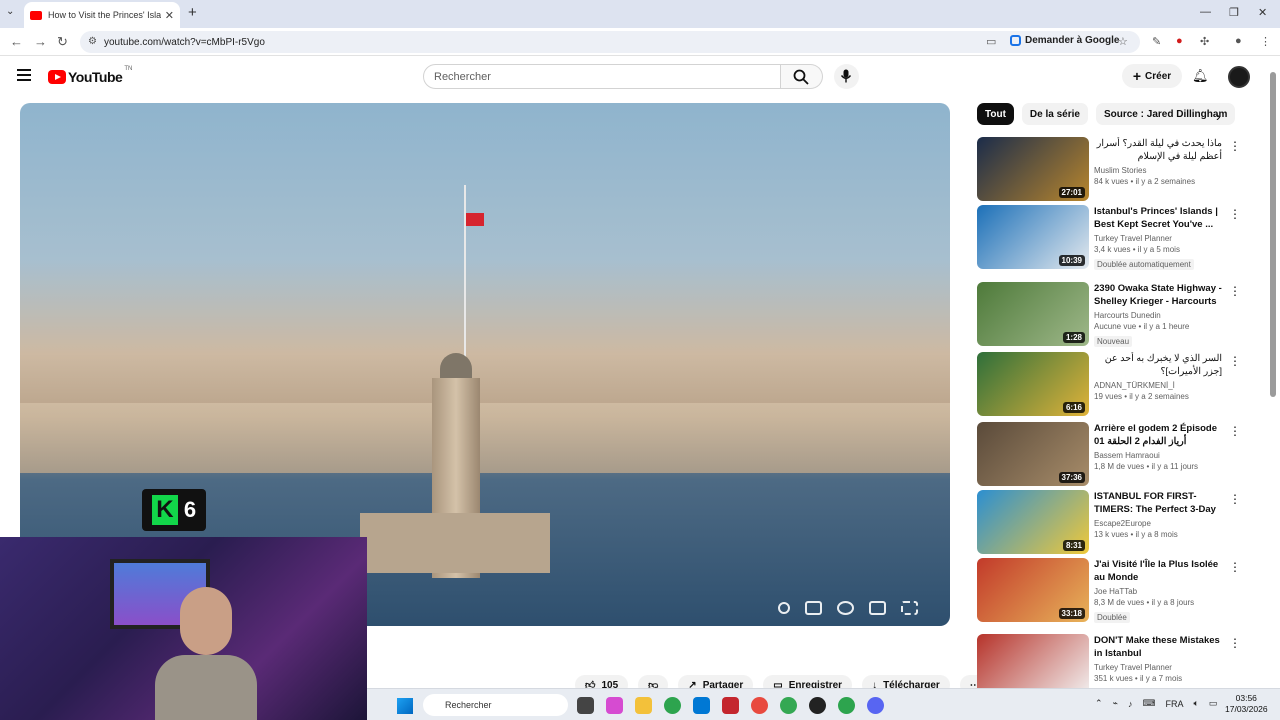 The width and height of the screenshot is (1280, 720). What do you see at coordinates (1054, 114) in the screenshot?
I see `chip-series: De la série` at bounding box center [1054, 114].